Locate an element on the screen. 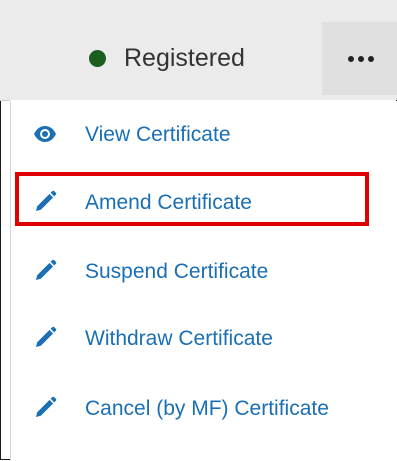 This screenshot has height=461, width=397. header-divider is located at coordinates (5, 100).